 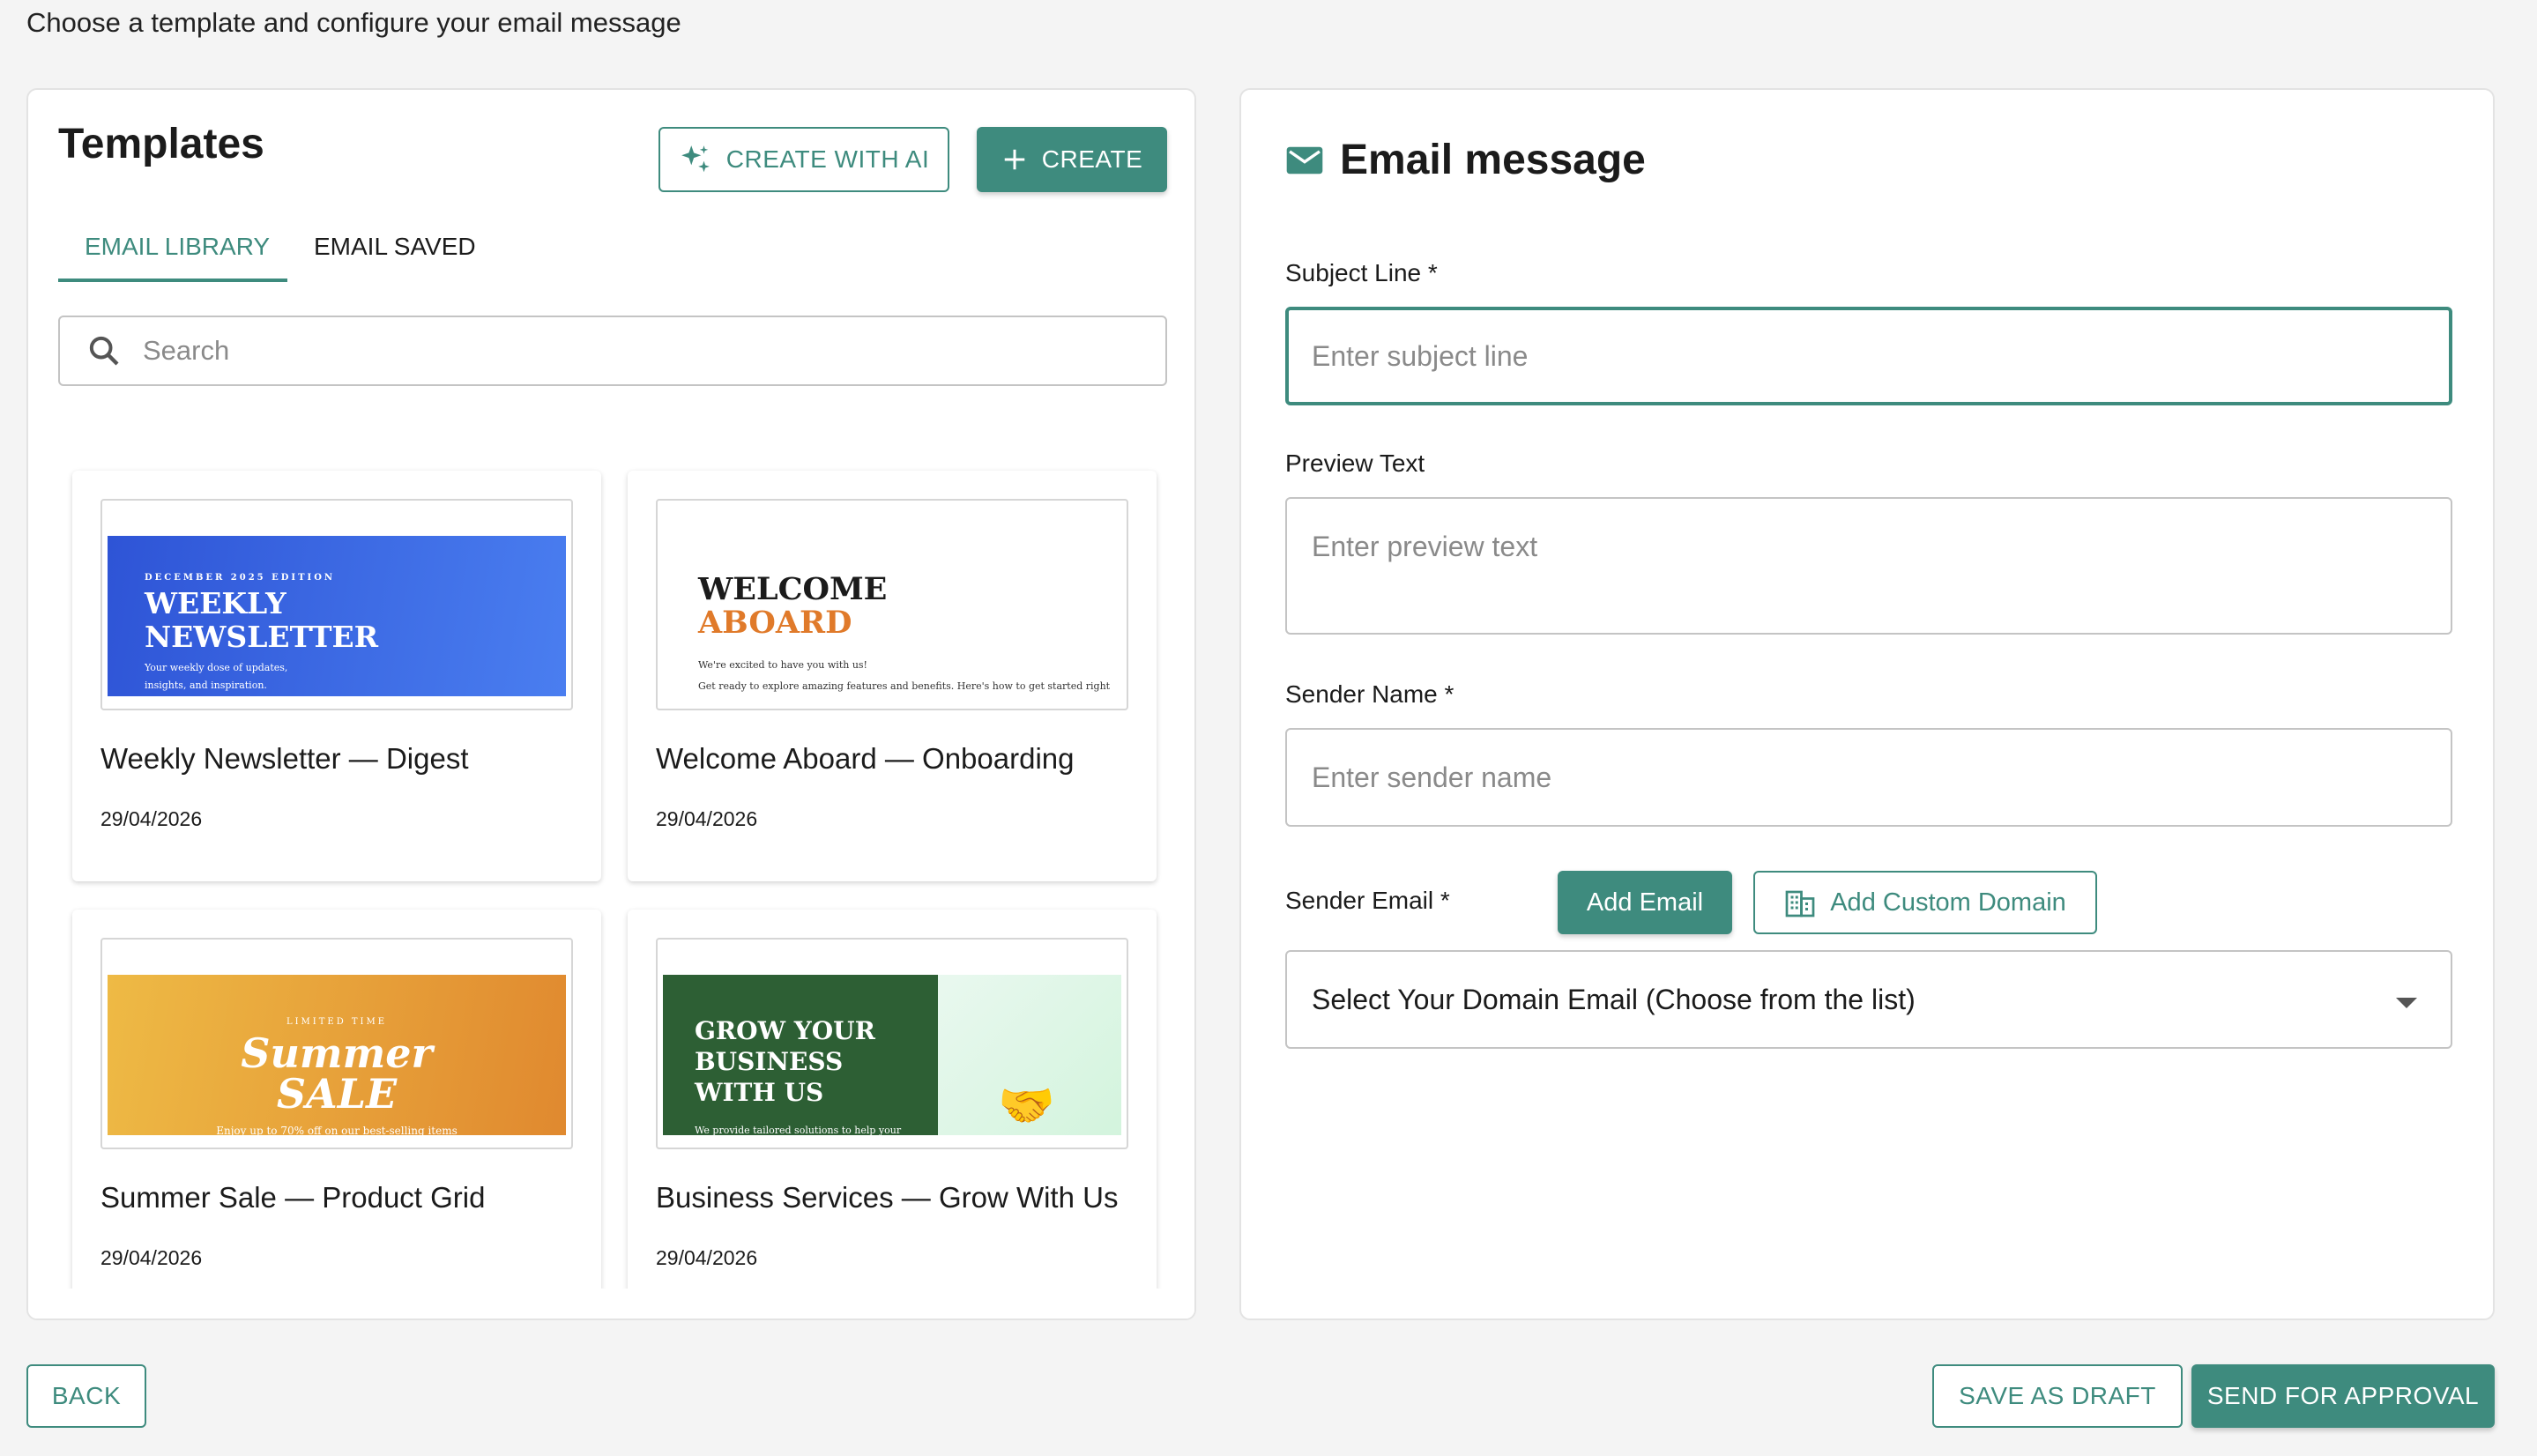 What do you see at coordinates (1948, 902) in the screenshot?
I see `add-custom-domain-label: Add Custom Domain` at bounding box center [1948, 902].